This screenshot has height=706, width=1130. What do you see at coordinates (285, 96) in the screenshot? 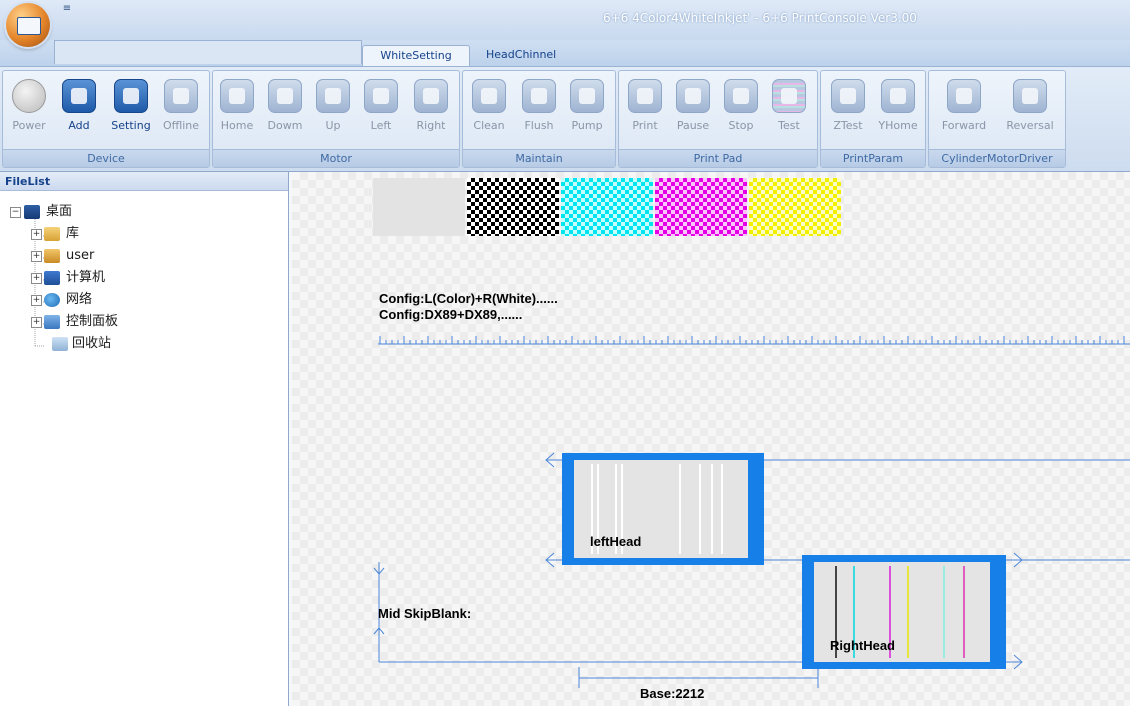
I see `arrow-down-icon` at bounding box center [285, 96].